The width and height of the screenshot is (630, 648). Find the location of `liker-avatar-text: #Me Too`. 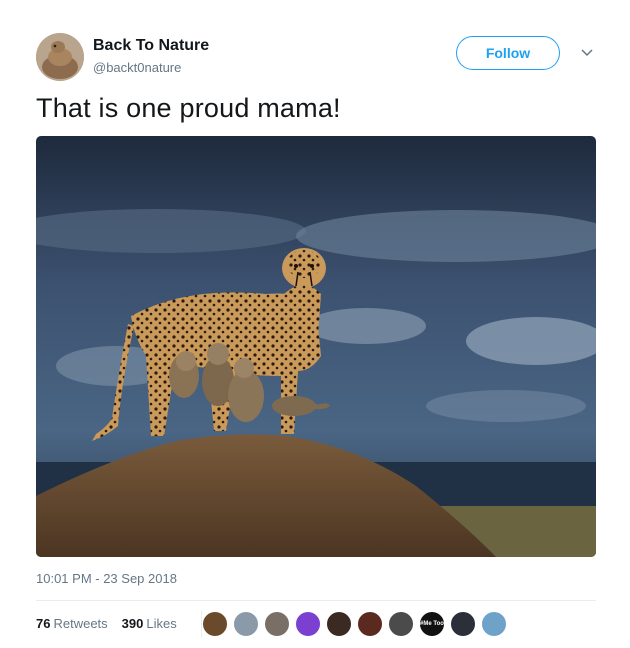

liker-avatar-text: #Me Too is located at coordinates (432, 624).